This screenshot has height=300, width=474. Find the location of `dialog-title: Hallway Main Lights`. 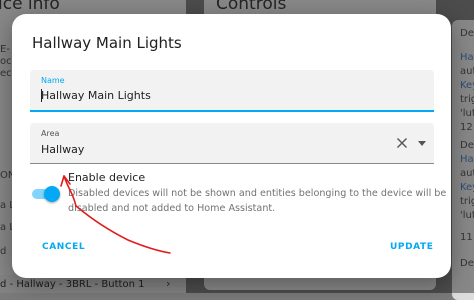

dialog-title: Hallway Main Lights is located at coordinates (107, 43).